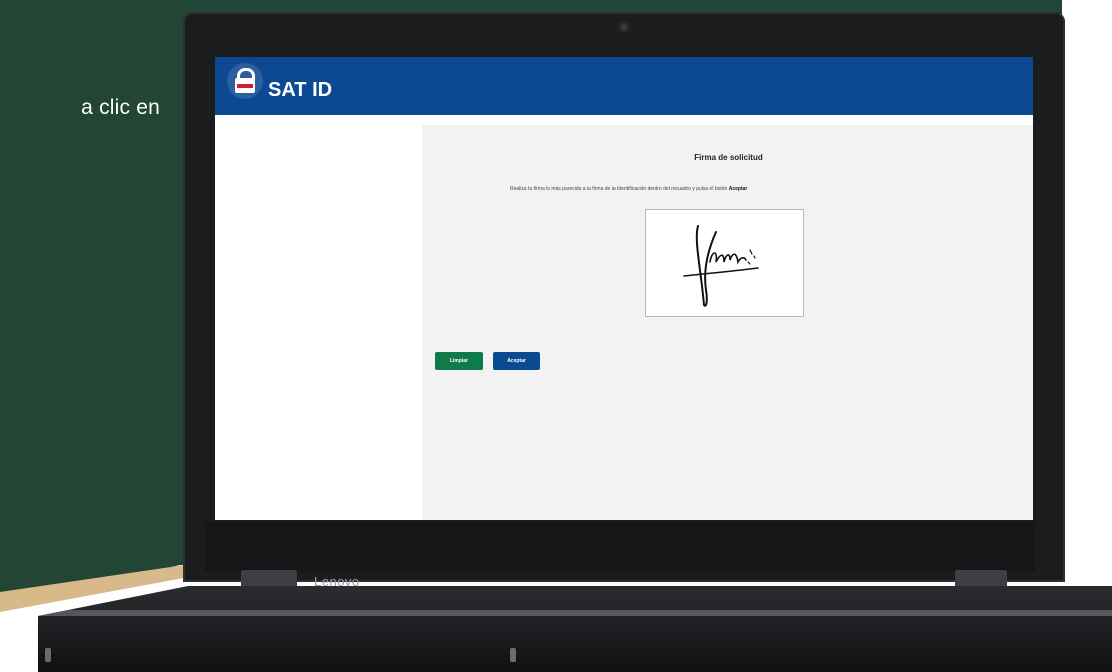  Describe the element at coordinates (513, 655) in the screenshot. I see `laptop-foot-center` at that location.